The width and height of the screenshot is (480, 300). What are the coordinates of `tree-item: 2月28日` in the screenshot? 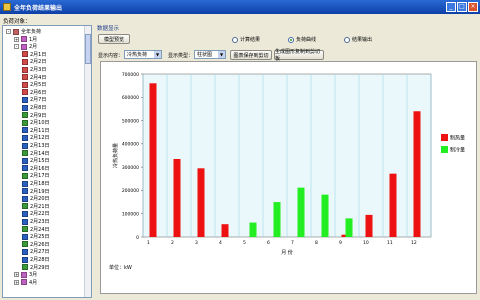 It's located at (36, 259).